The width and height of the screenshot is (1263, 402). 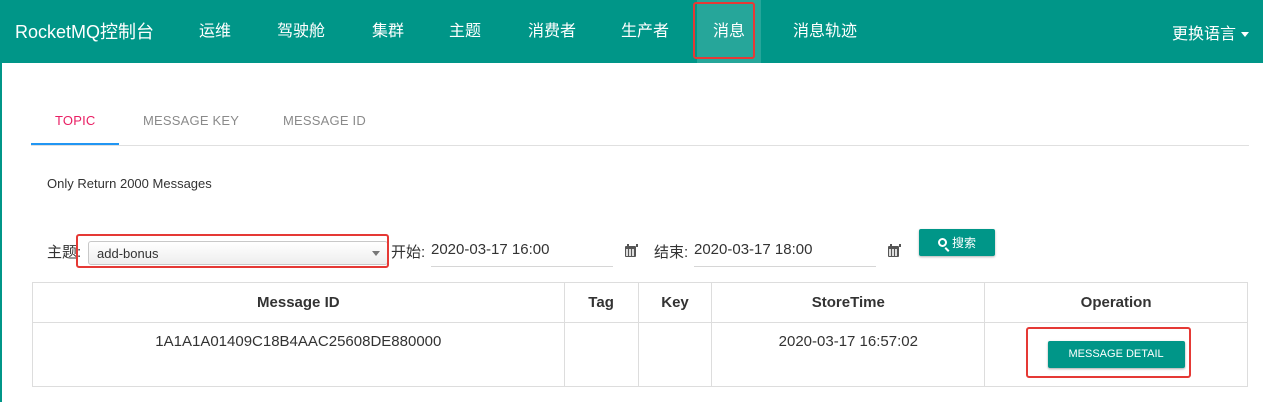 I want to click on start-time-input: 2020-03-17 16:00, so click(x=522, y=252).